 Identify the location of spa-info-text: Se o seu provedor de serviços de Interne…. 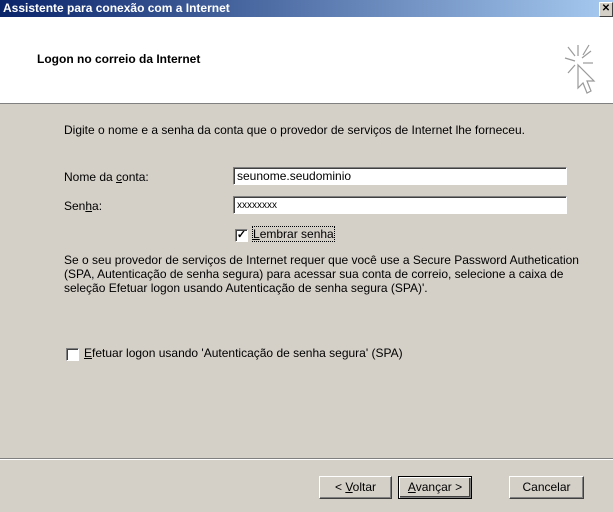
(321, 274).